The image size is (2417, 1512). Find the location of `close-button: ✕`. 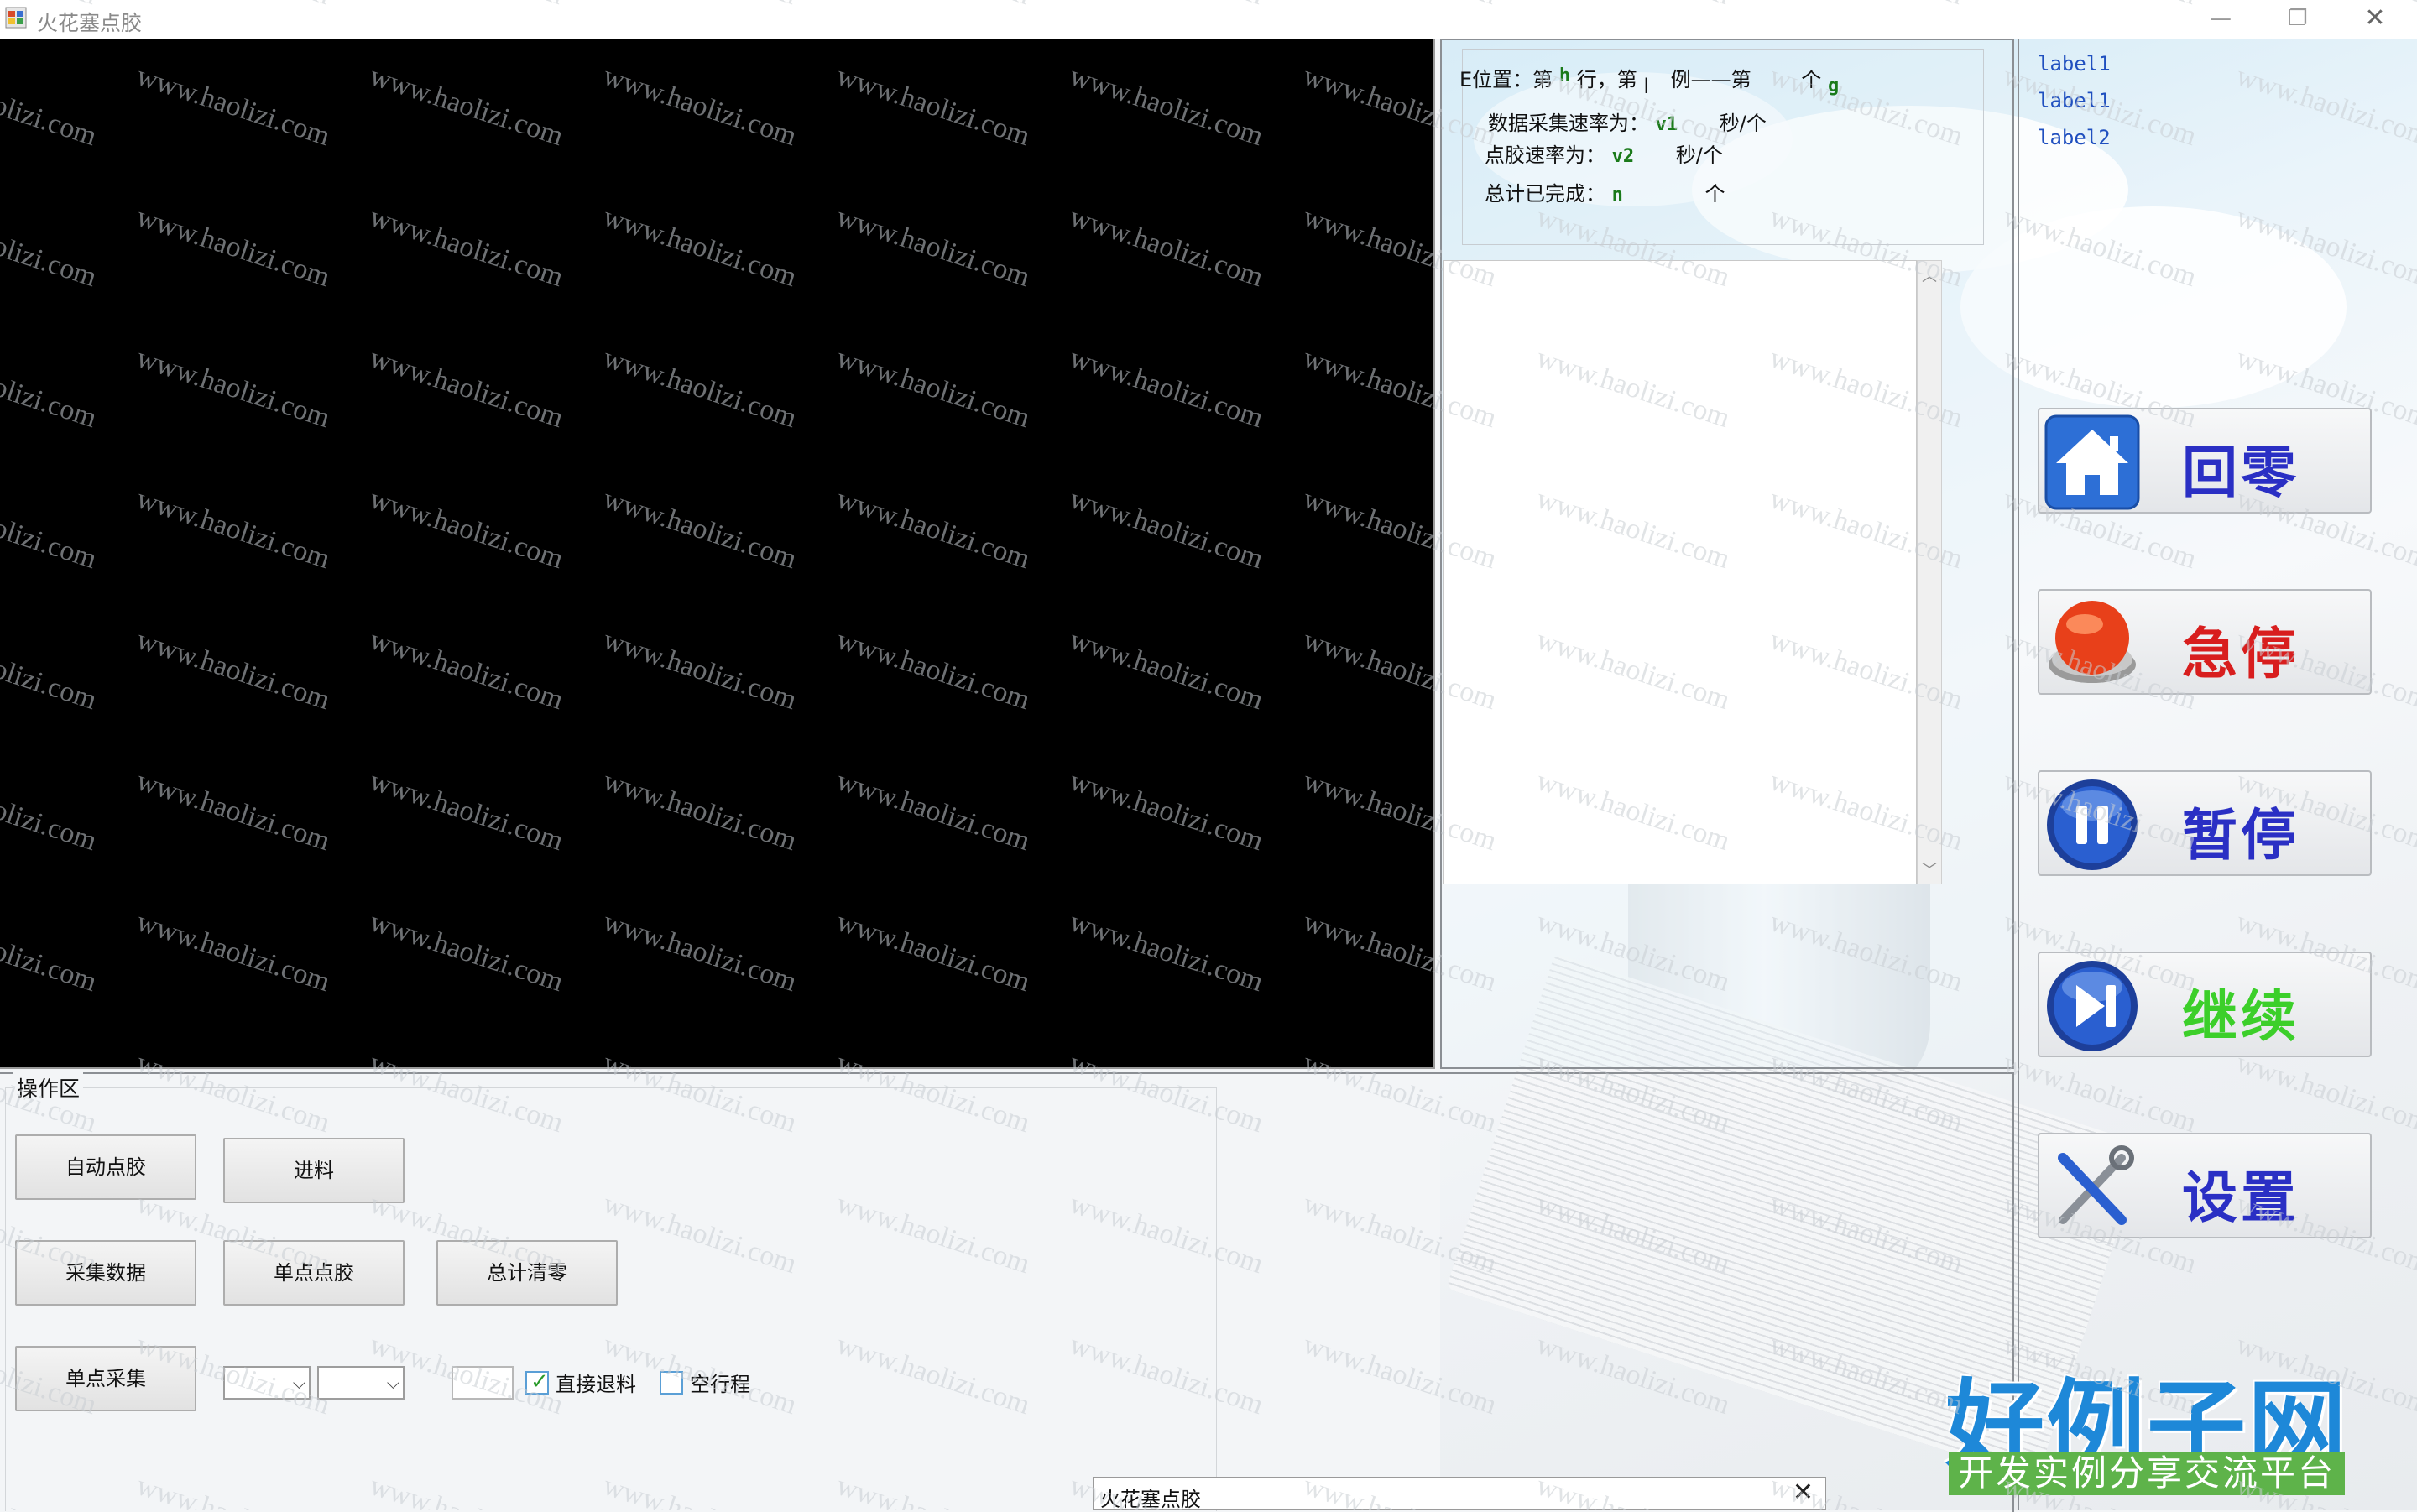

close-button: ✕ is located at coordinates (2375, 18).